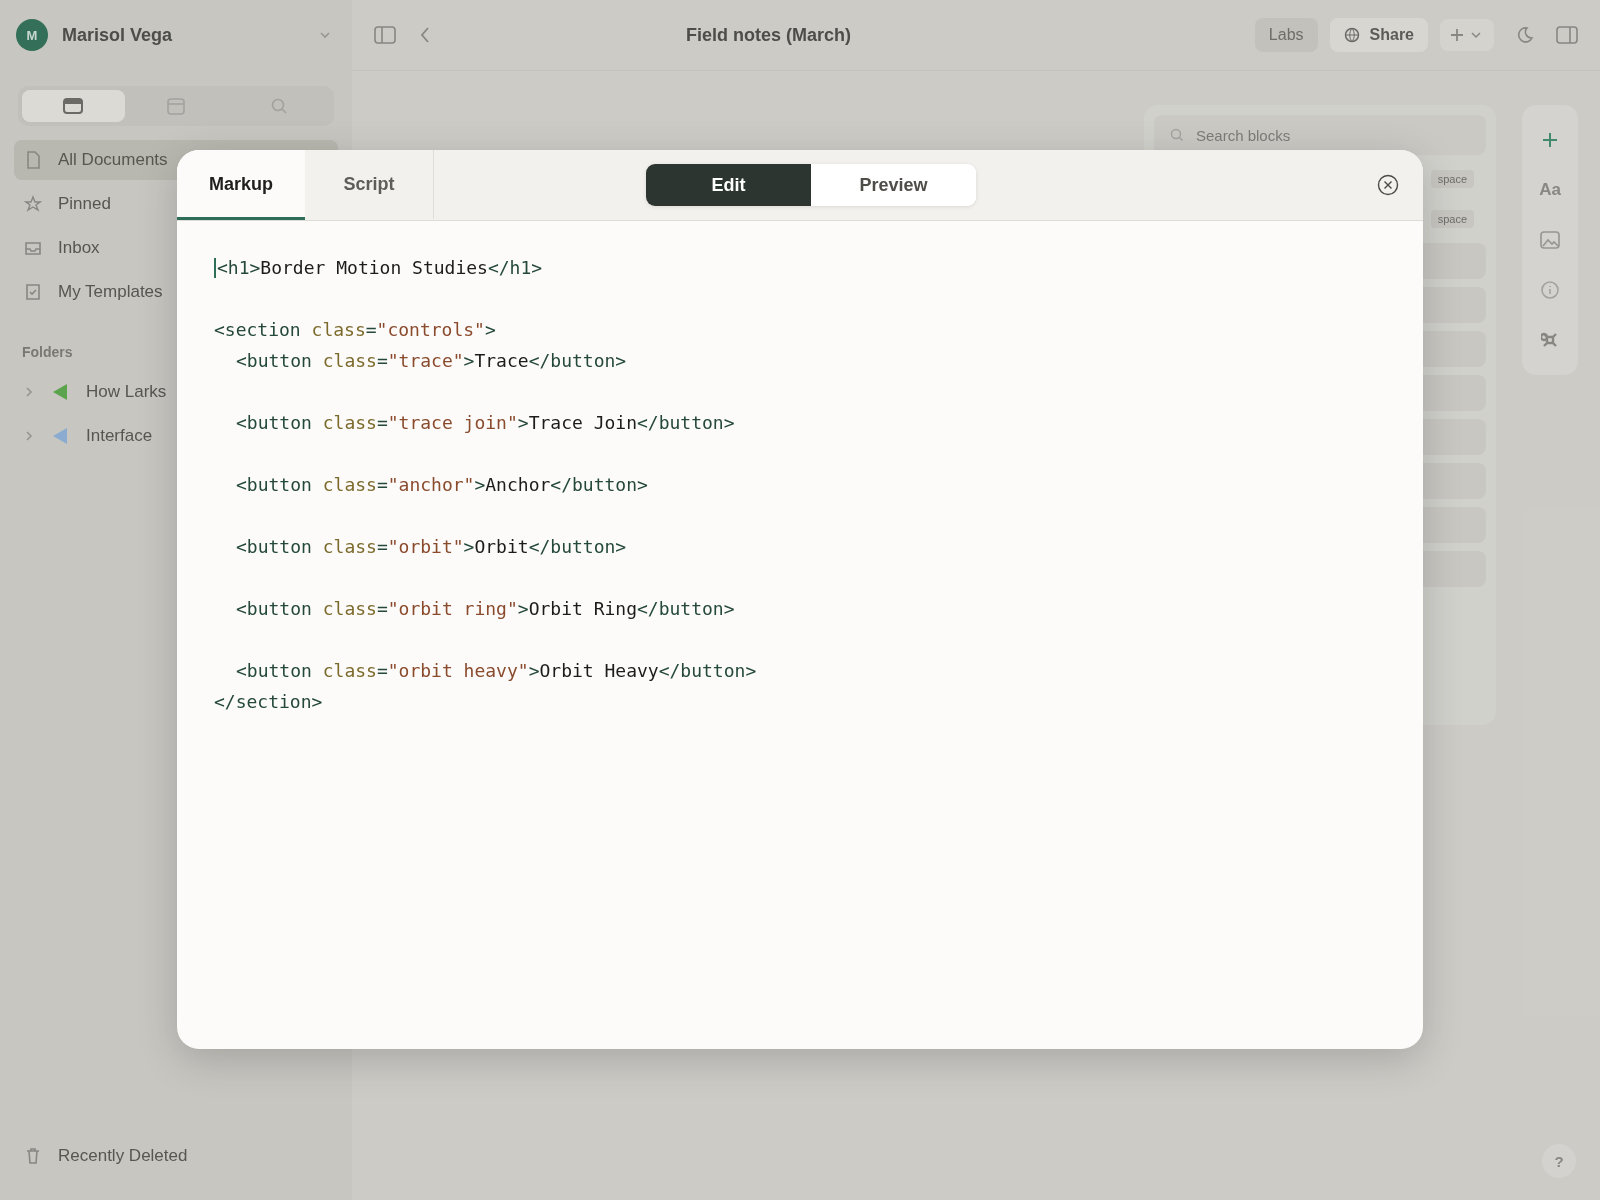 This screenshot has width=1600, height=1200. I want to click on card-icon, so click(73, 106).